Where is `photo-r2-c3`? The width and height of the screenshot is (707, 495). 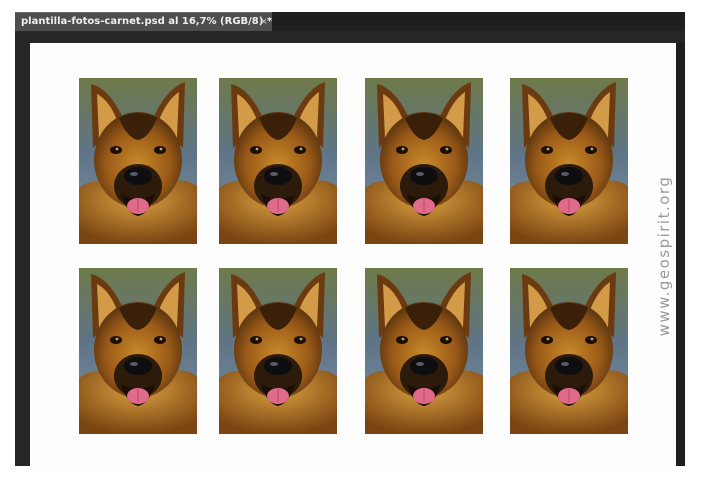
photo-r2-c3 is located at coordinates (424, 351).